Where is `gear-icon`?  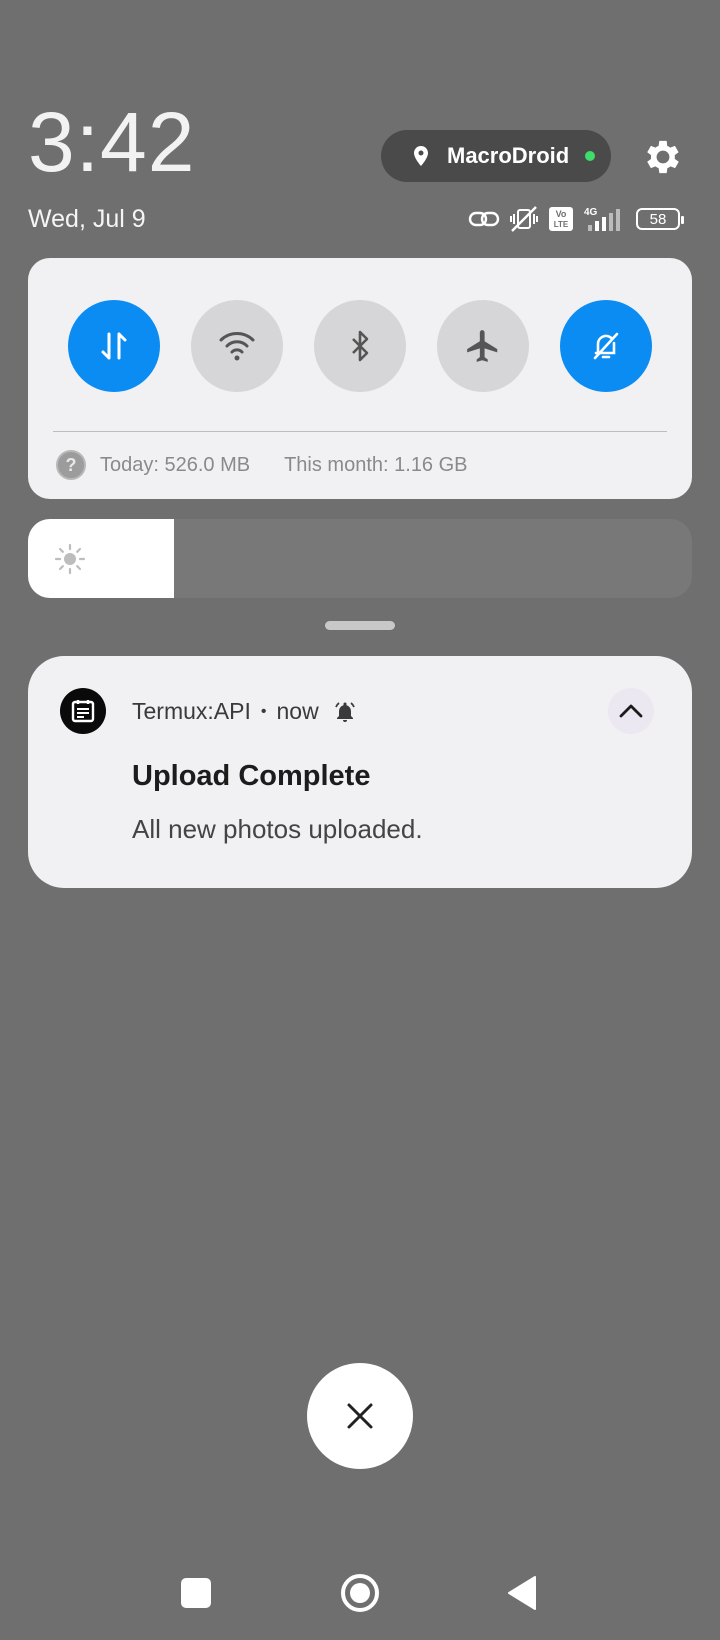 gear-icon is located at coordinates (663, 157).